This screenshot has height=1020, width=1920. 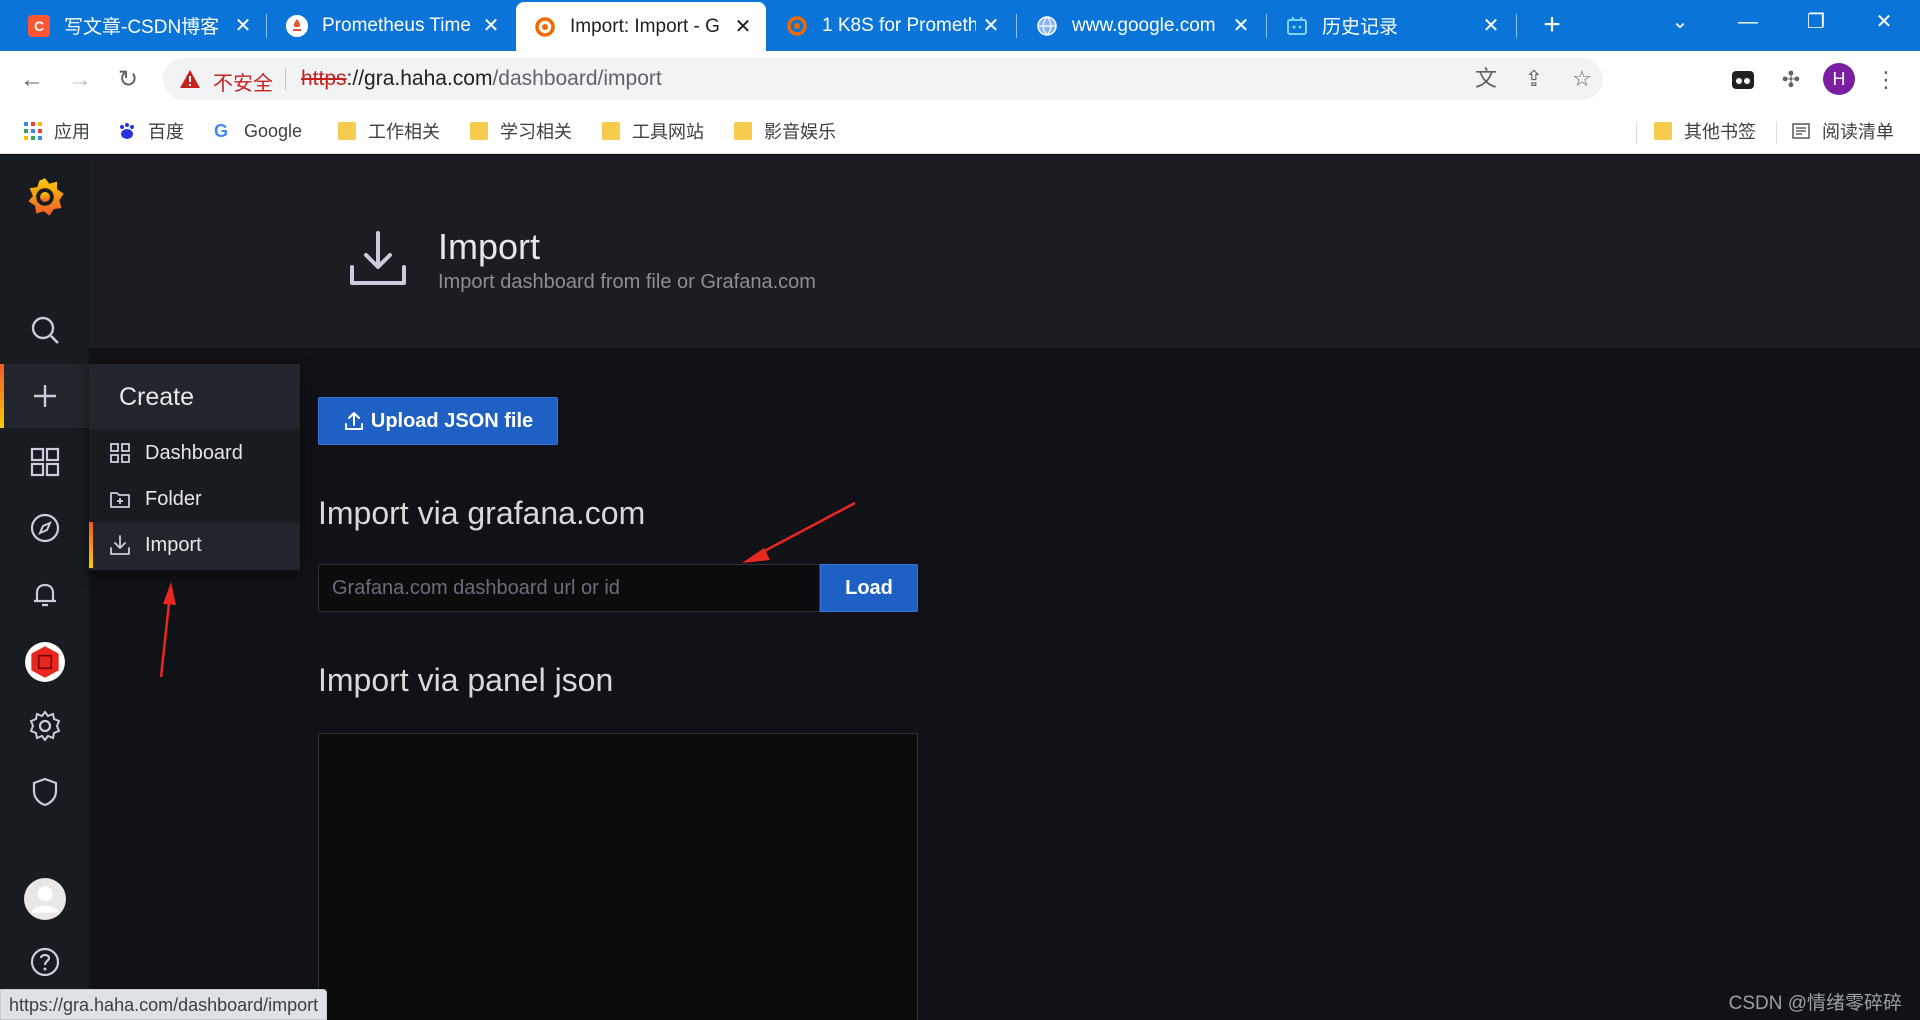 What do you see at coordinates (1720, 132) in the screenshot?
I see `bookmark-label: 其他书签` at bounding box center [1720, 132].